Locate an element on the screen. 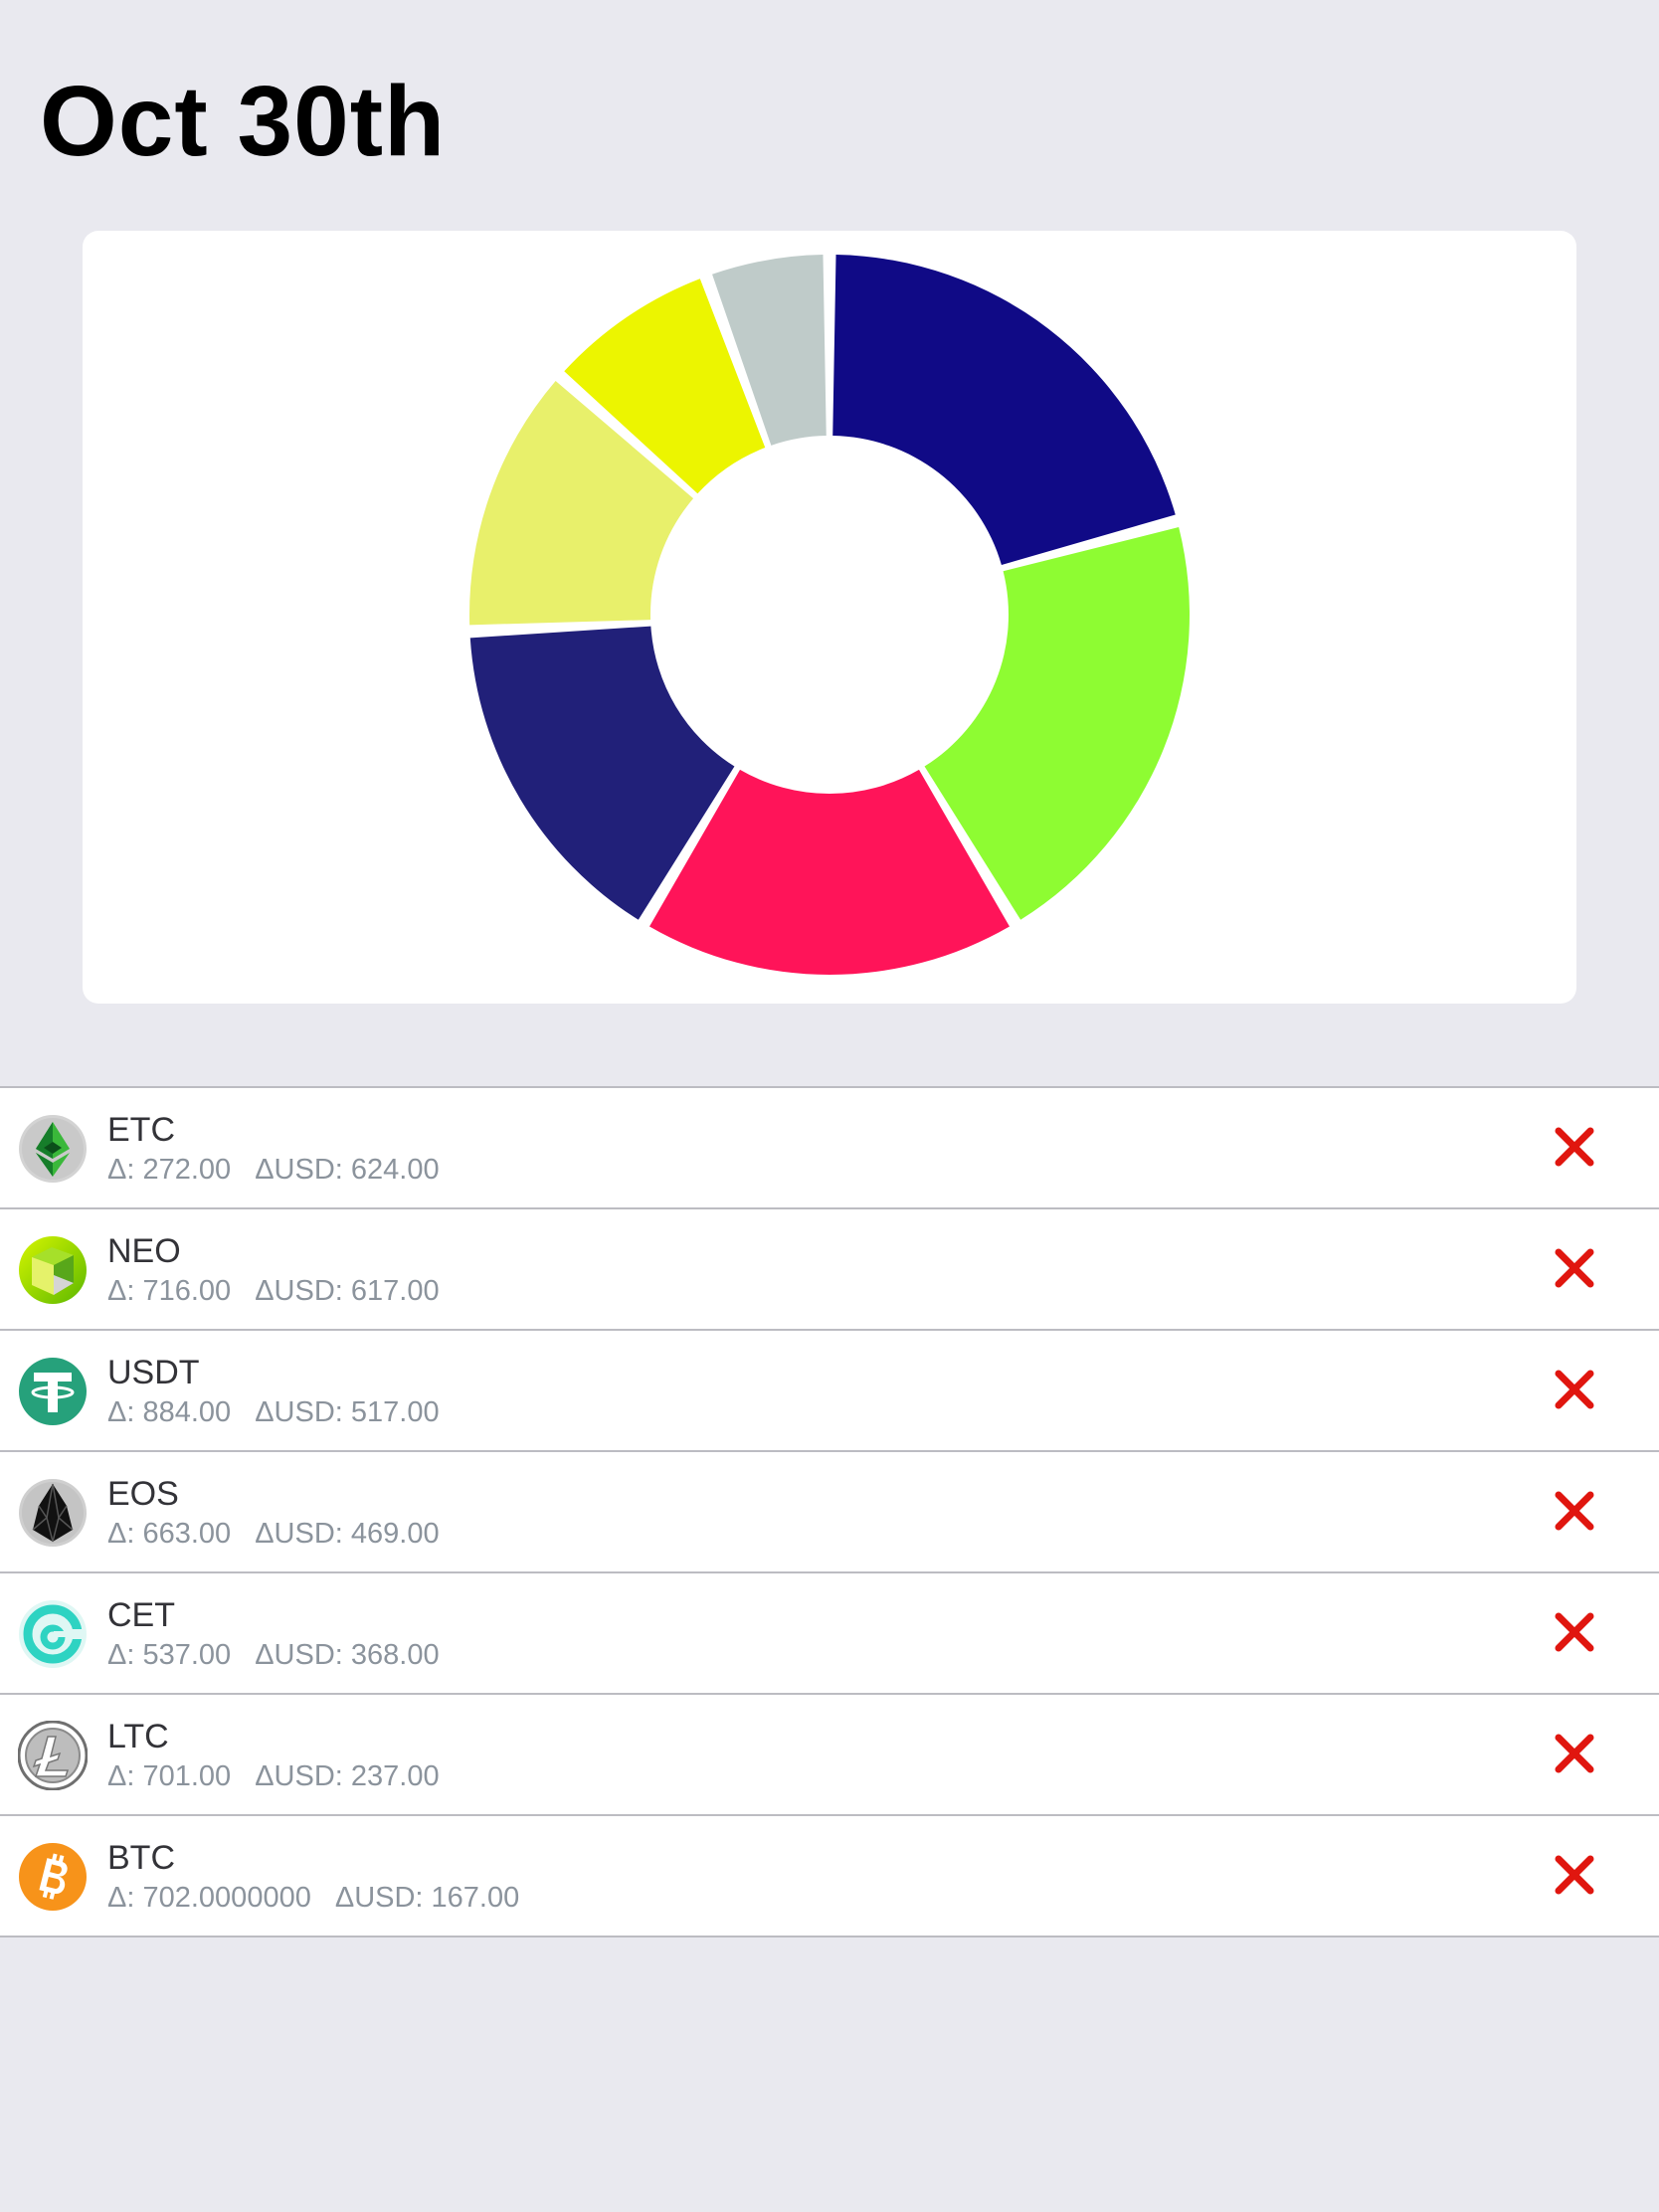 The image size is (1659, 2212). coin-usd-delta: ΔUSD: 469.00 is located at coordinates (347, 1534).